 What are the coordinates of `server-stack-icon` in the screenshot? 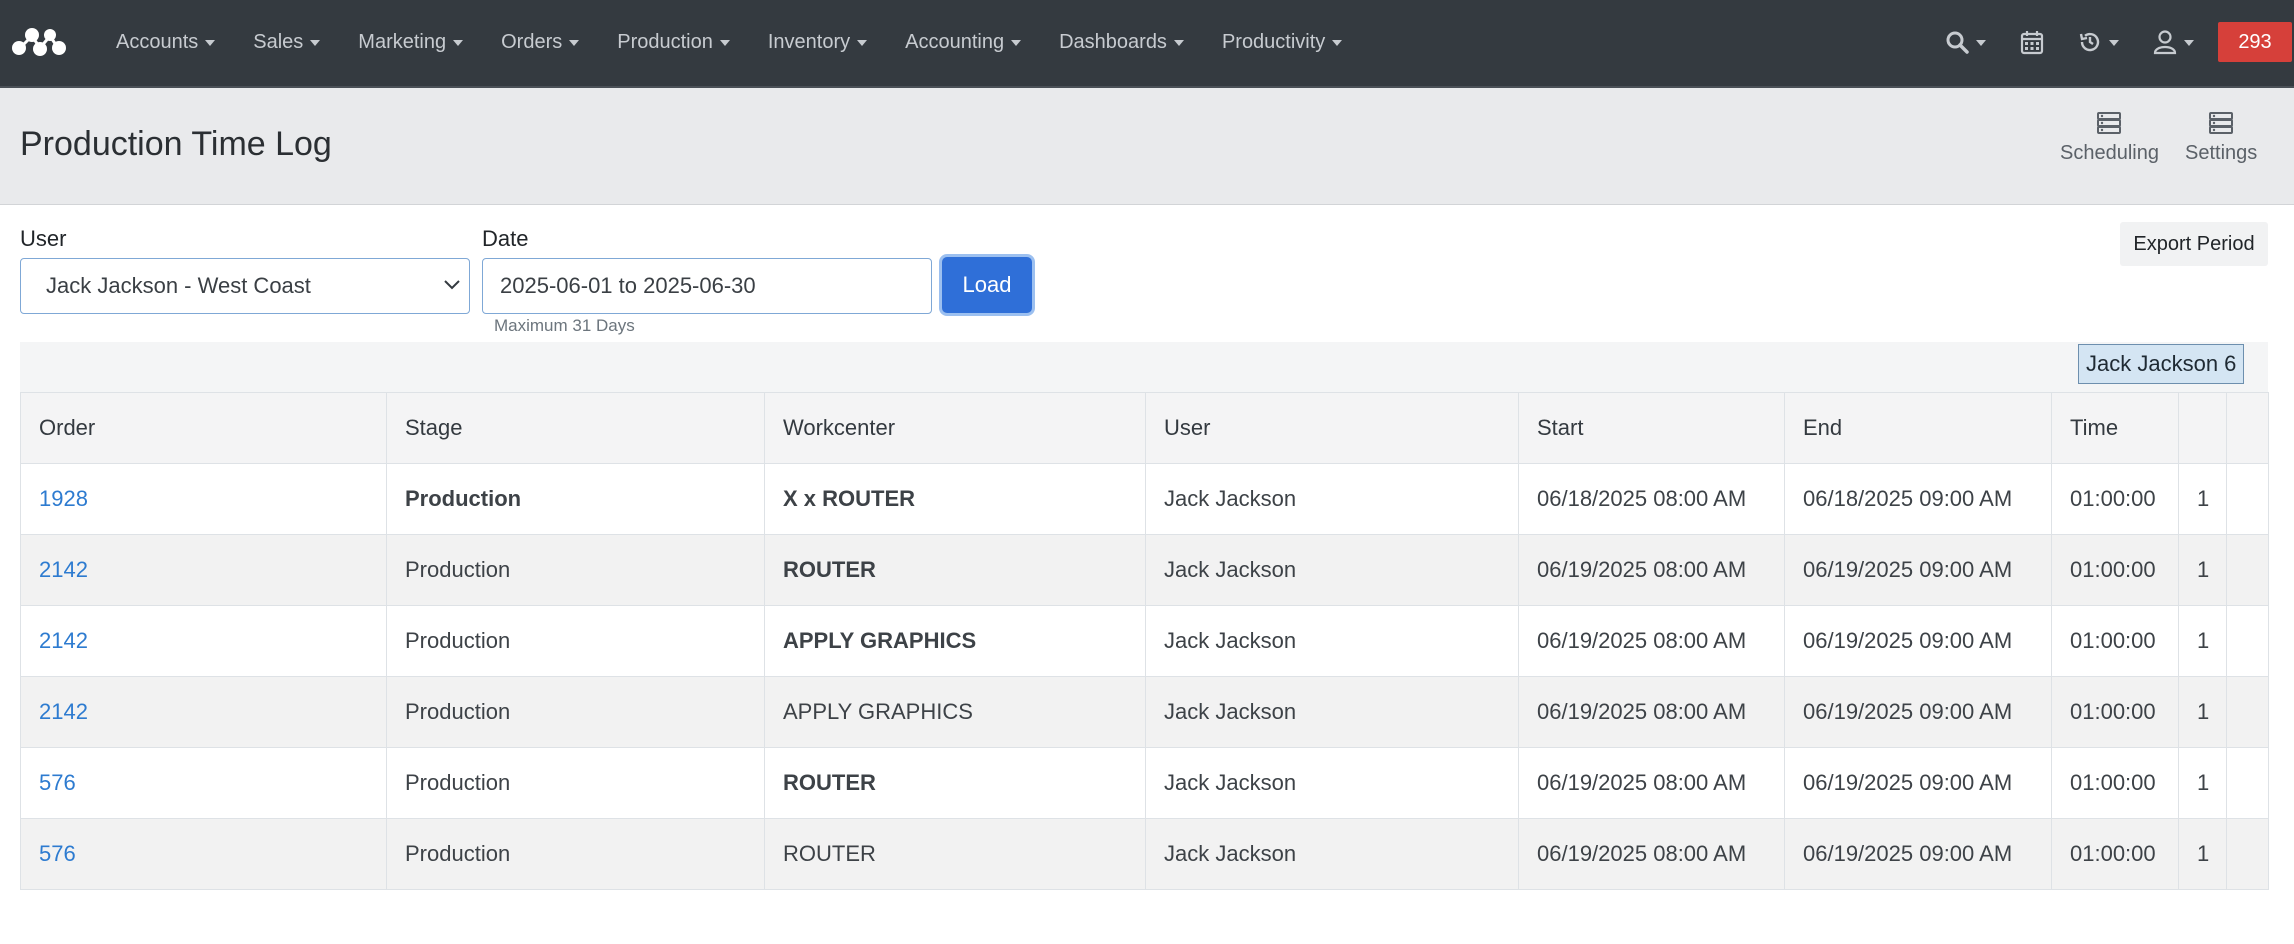 It's located at (2109, 123).